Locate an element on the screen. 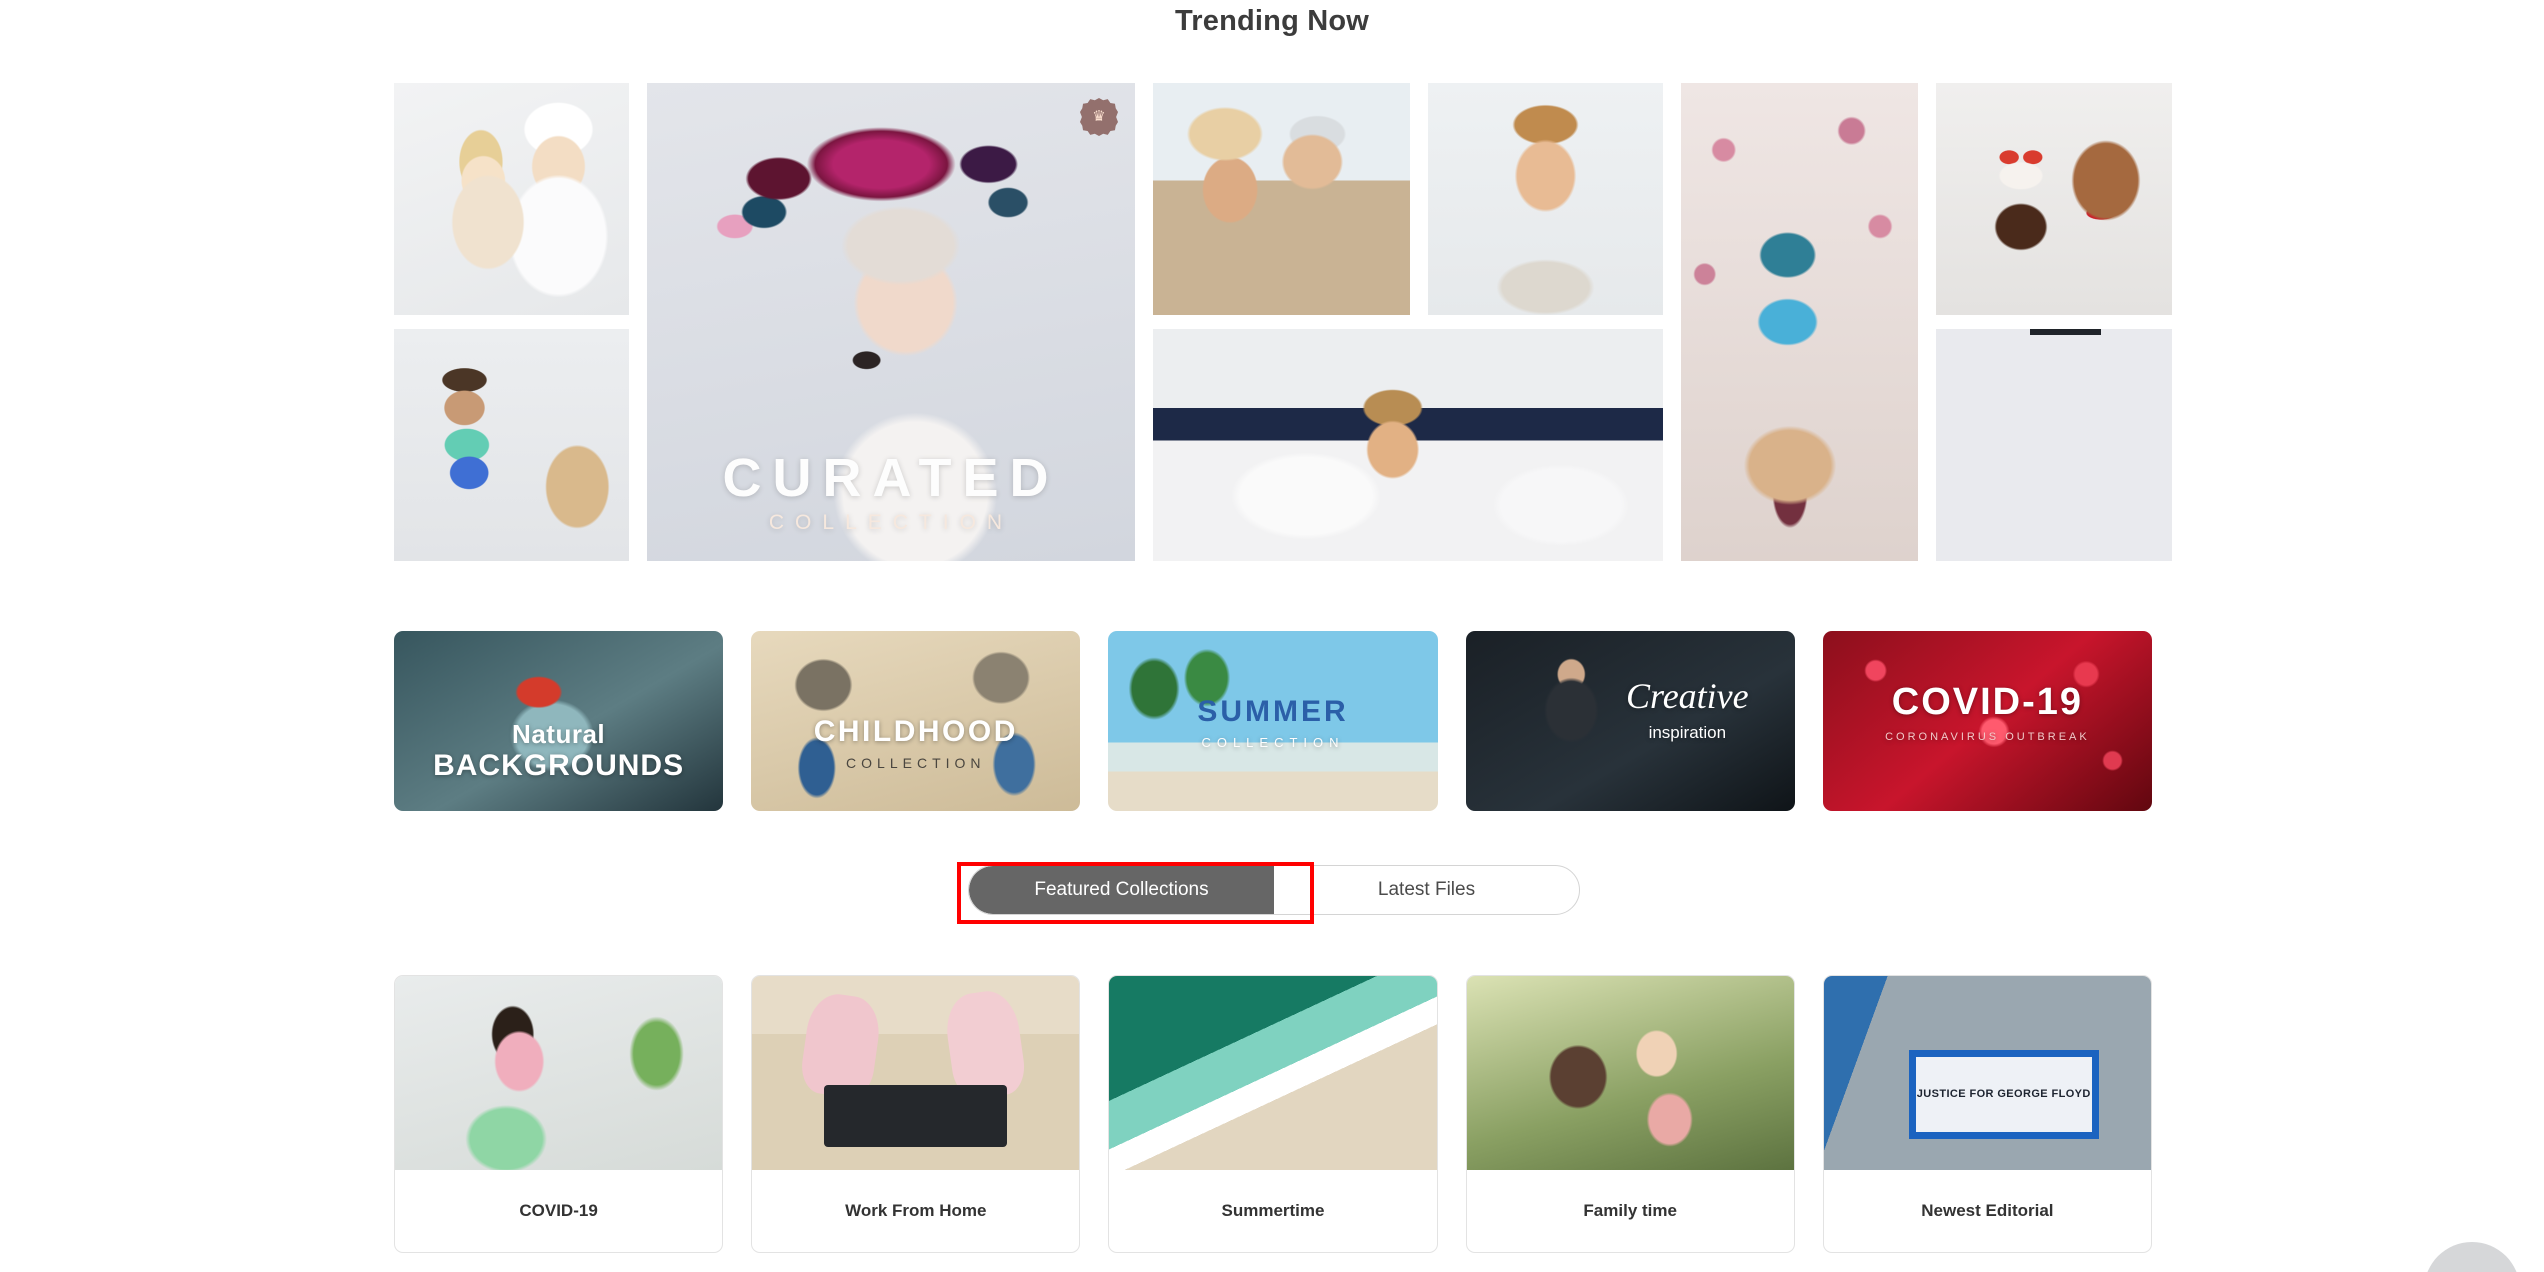 The height and width of the screenshot is (1272, 2544). dentist-patient-image is located at coordinates (511, 445).